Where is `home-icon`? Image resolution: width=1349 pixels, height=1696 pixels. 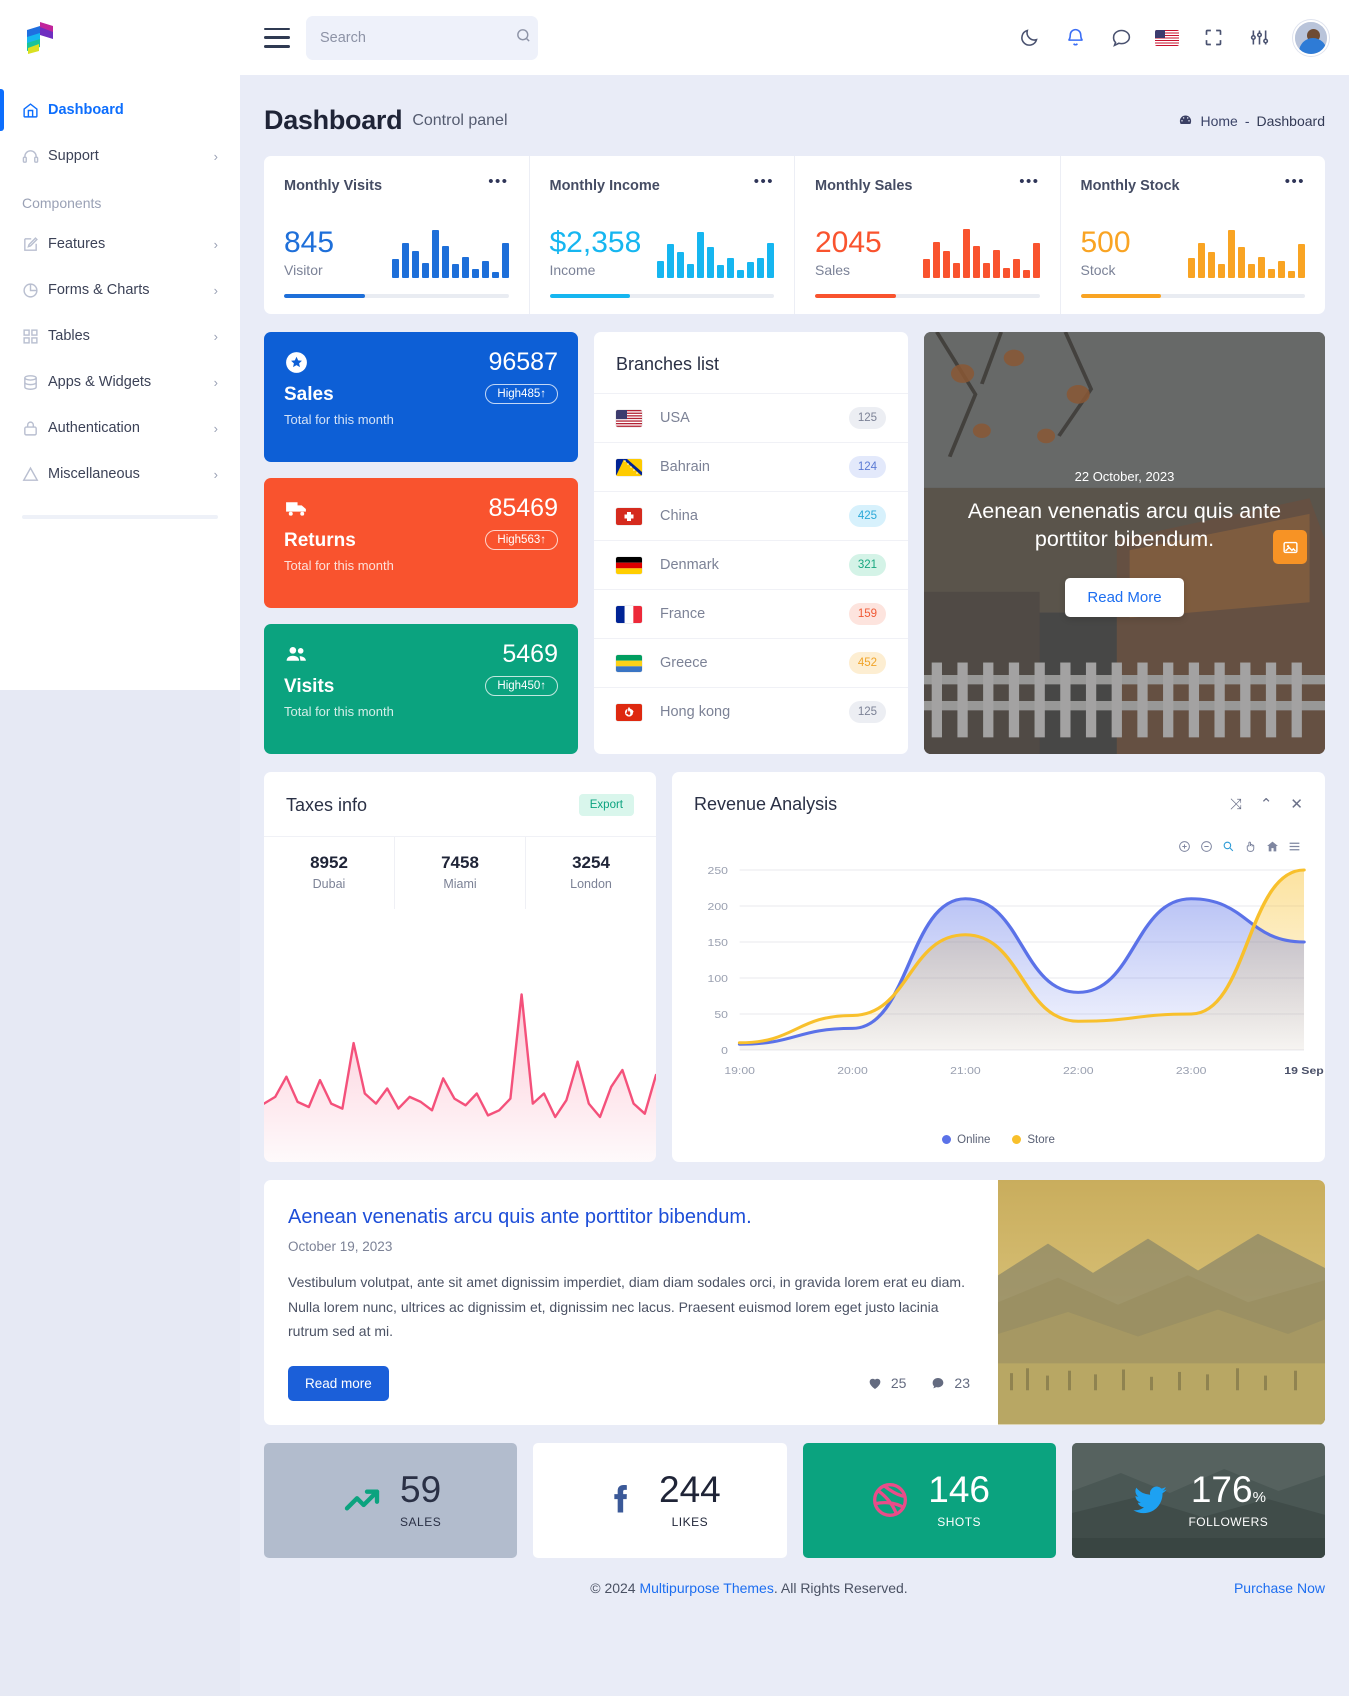 home-icon is located at coordinates (35, 110).